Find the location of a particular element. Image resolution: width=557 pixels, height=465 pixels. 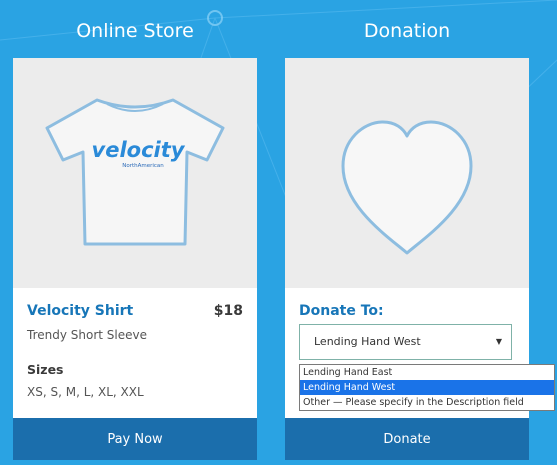

heart-icon is located at coordinates (407, 187).